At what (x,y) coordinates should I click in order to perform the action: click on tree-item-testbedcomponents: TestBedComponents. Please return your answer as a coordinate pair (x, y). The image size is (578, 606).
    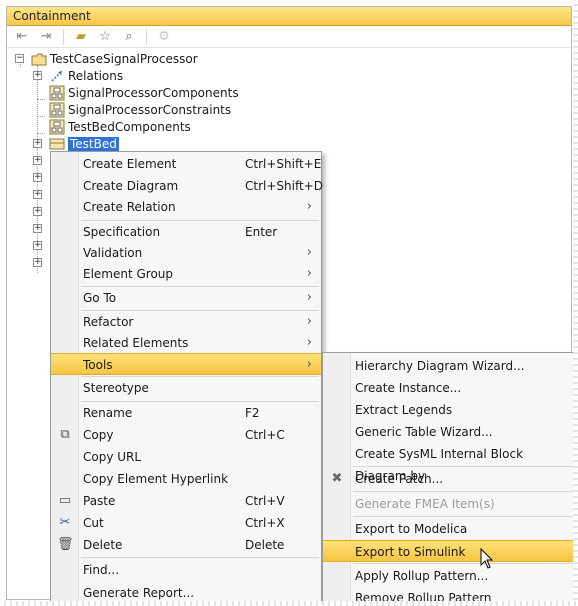
    Looking at the image, I should click on (120, 126).